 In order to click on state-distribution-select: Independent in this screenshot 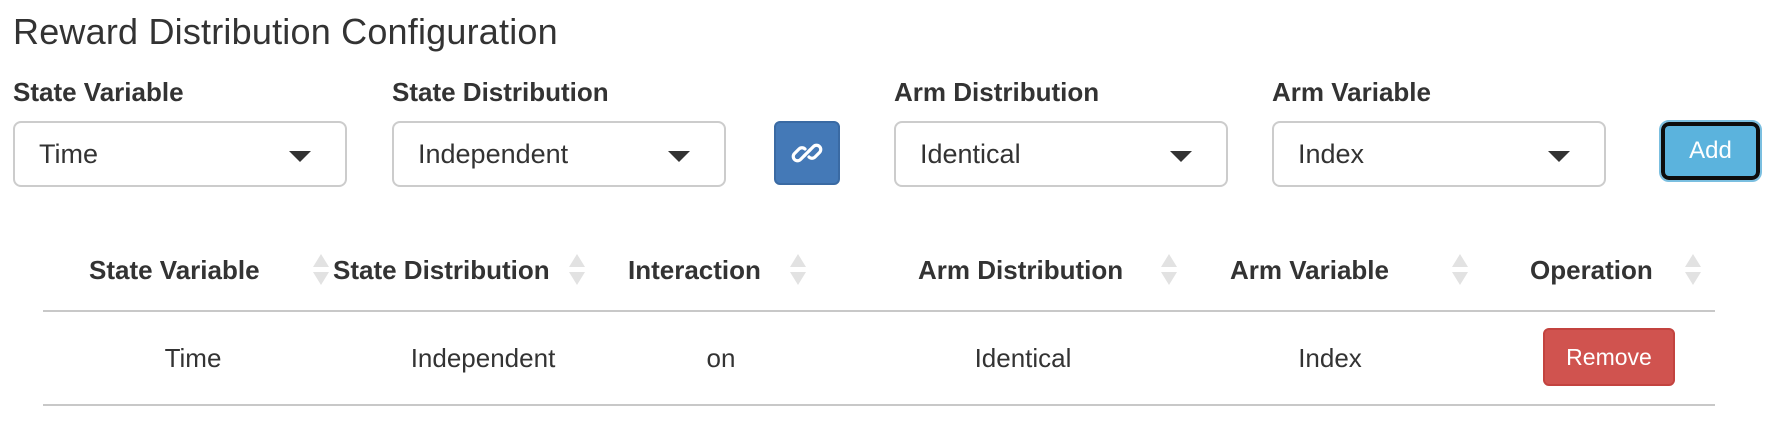, I will do `click(559, 154)`.